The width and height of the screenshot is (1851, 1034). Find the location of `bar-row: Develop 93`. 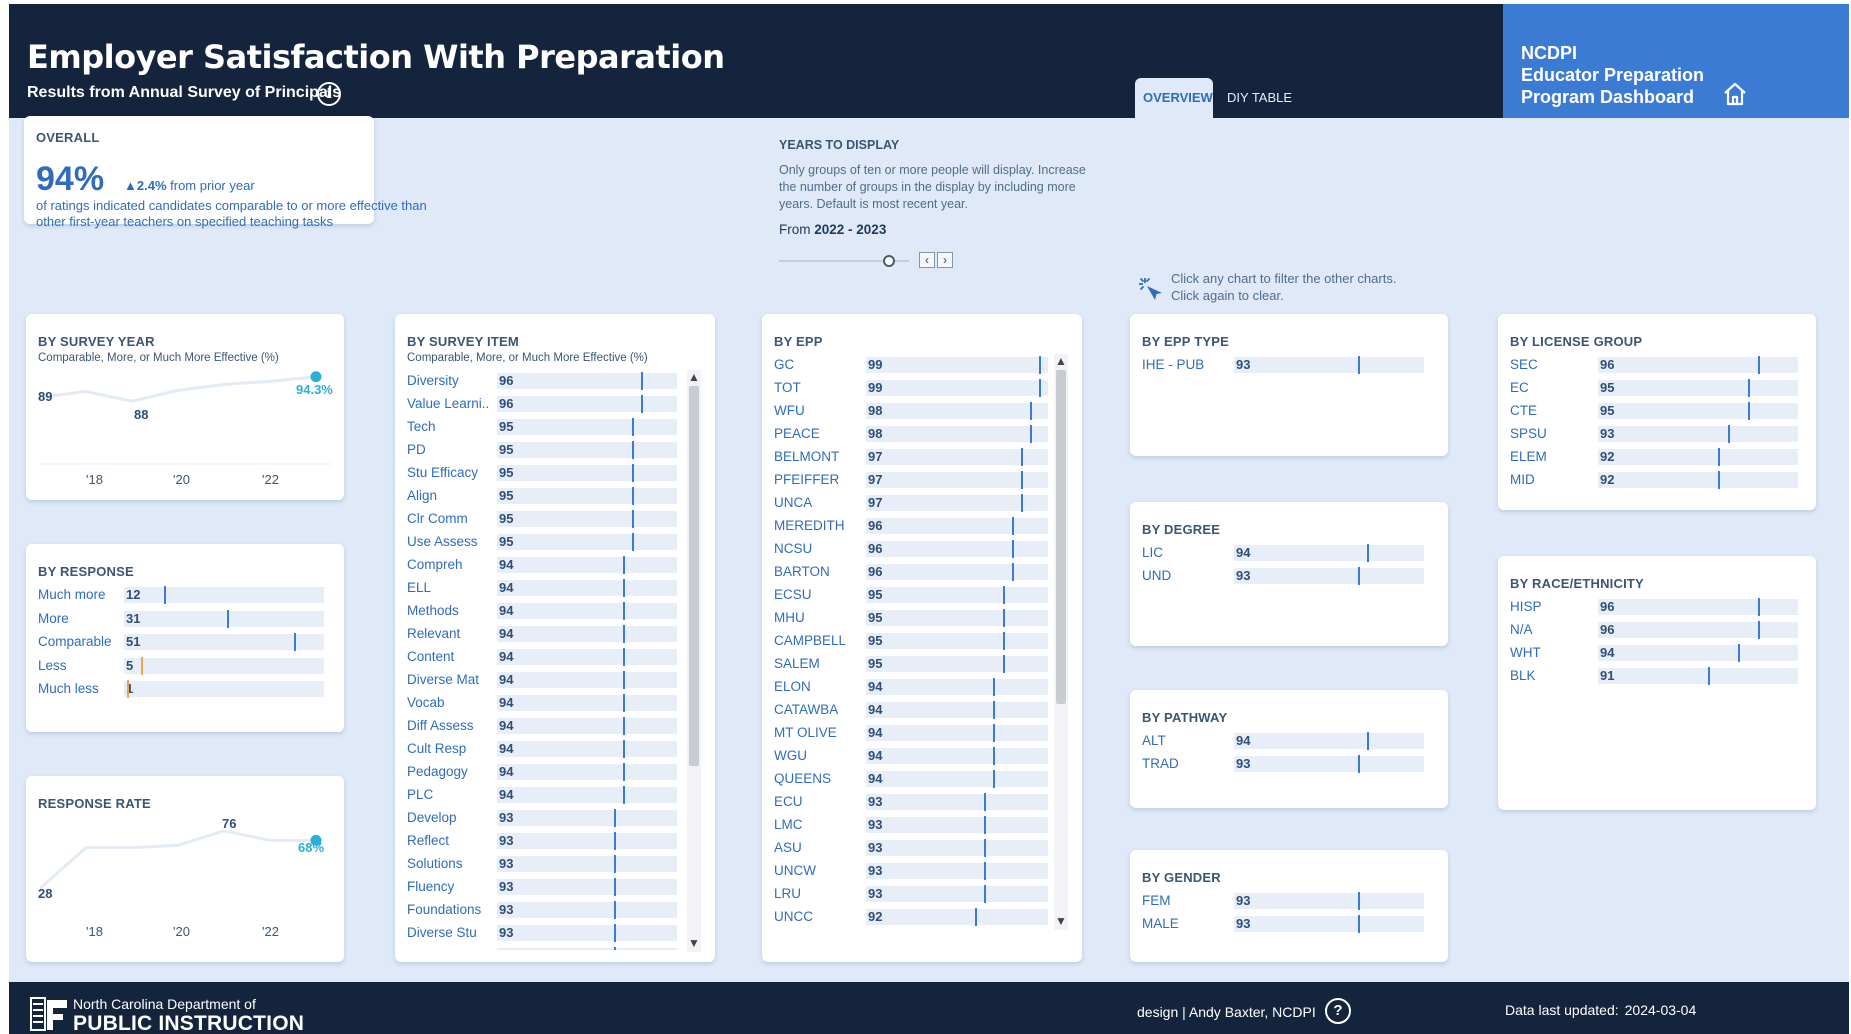

bar-row: Develop 93 is located at coordinates (546, 818).